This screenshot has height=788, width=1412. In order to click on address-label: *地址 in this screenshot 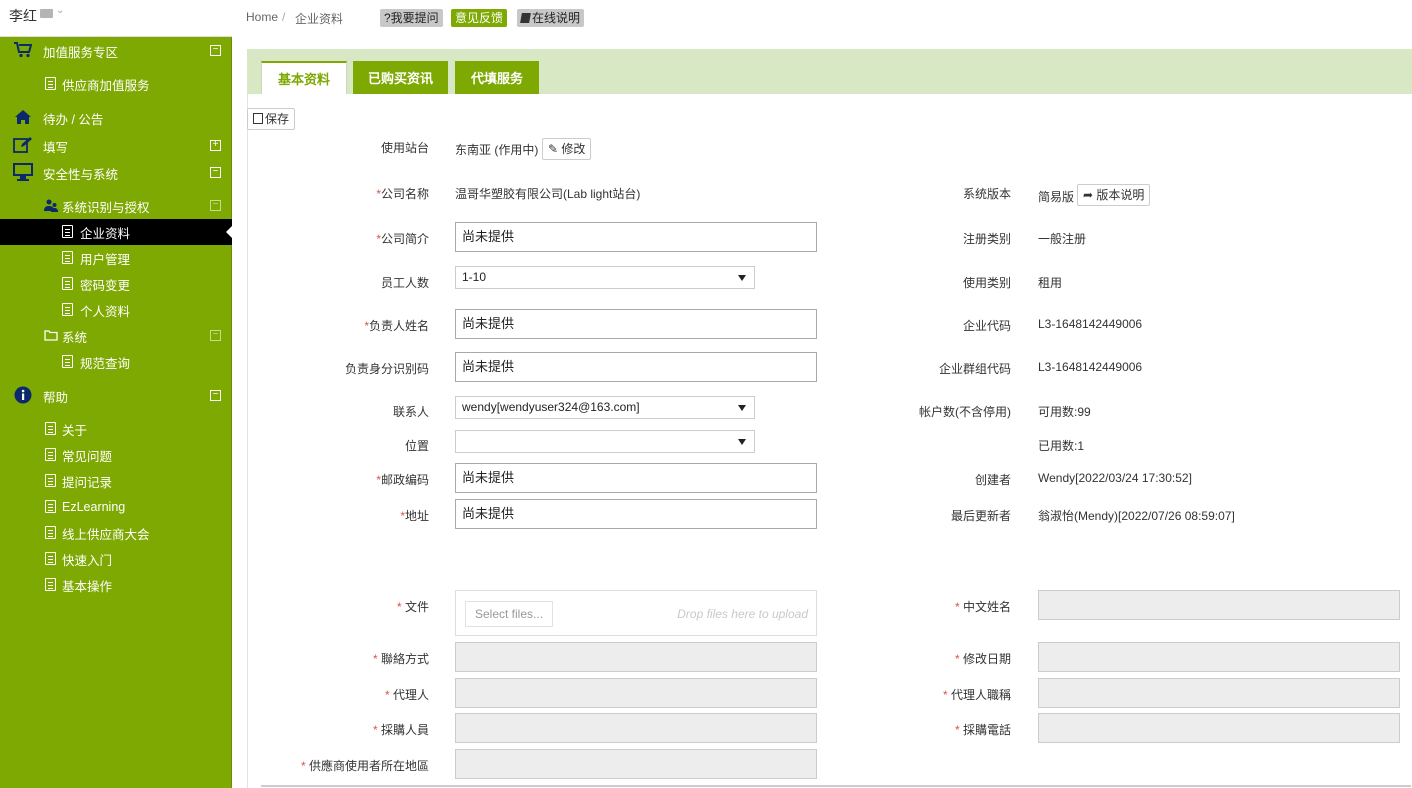, I will do `click(414, 516)`.